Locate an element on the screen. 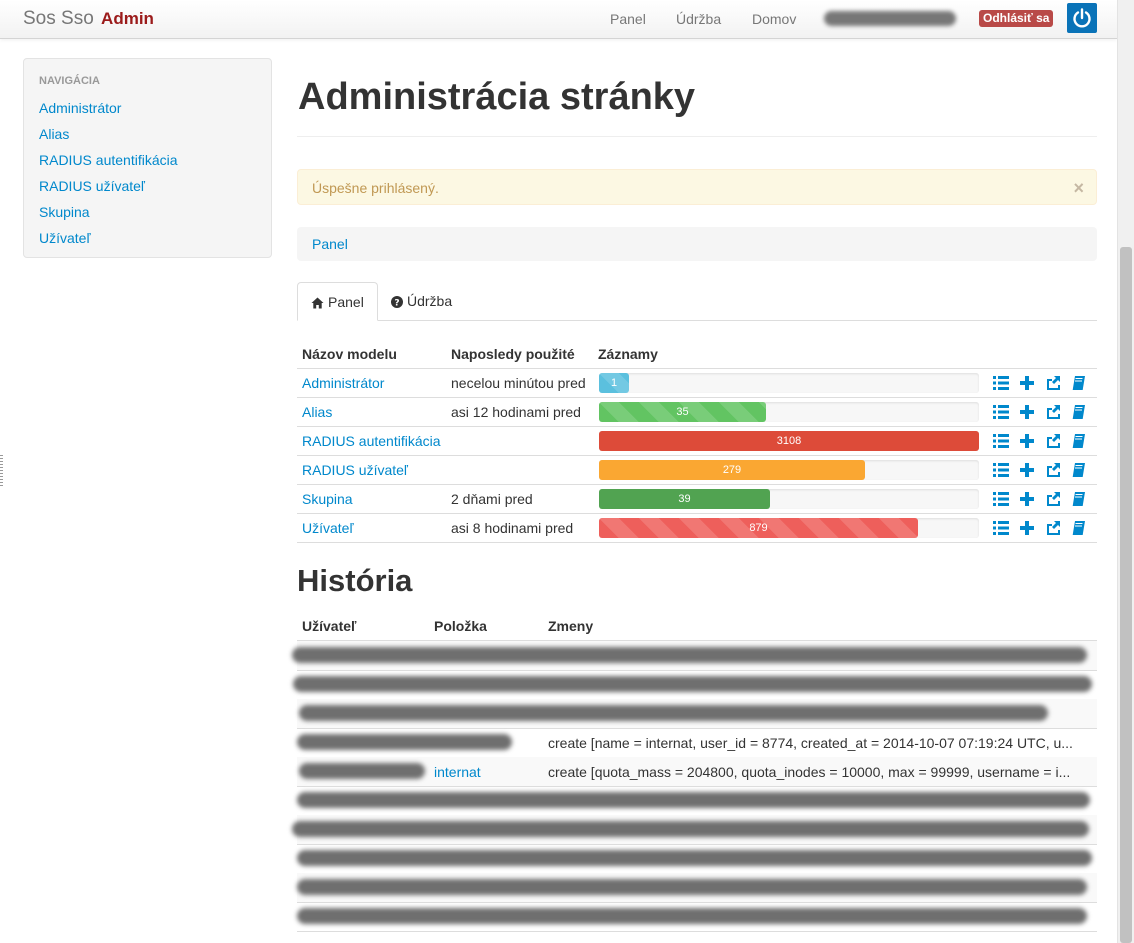 This screenshot has height=943, width=1134. model-last-used: 2 dňami pred is located at coordinates (492, 499).